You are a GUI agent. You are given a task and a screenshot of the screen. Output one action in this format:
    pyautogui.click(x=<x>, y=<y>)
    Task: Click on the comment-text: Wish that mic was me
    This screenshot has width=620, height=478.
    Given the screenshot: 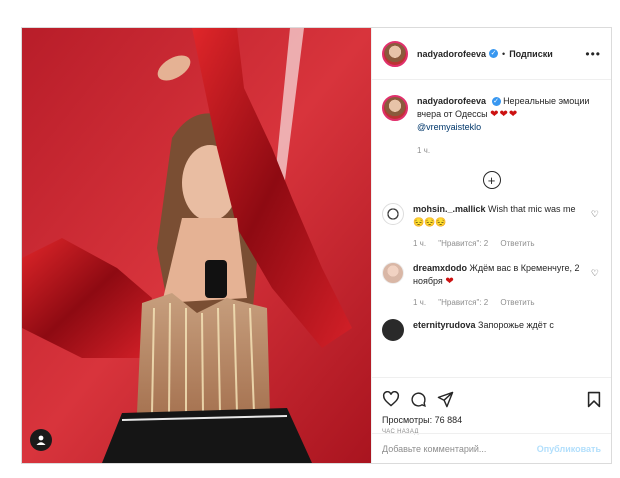 What is the action you would take?
    pyautogui.click(x=532, y=209)
    